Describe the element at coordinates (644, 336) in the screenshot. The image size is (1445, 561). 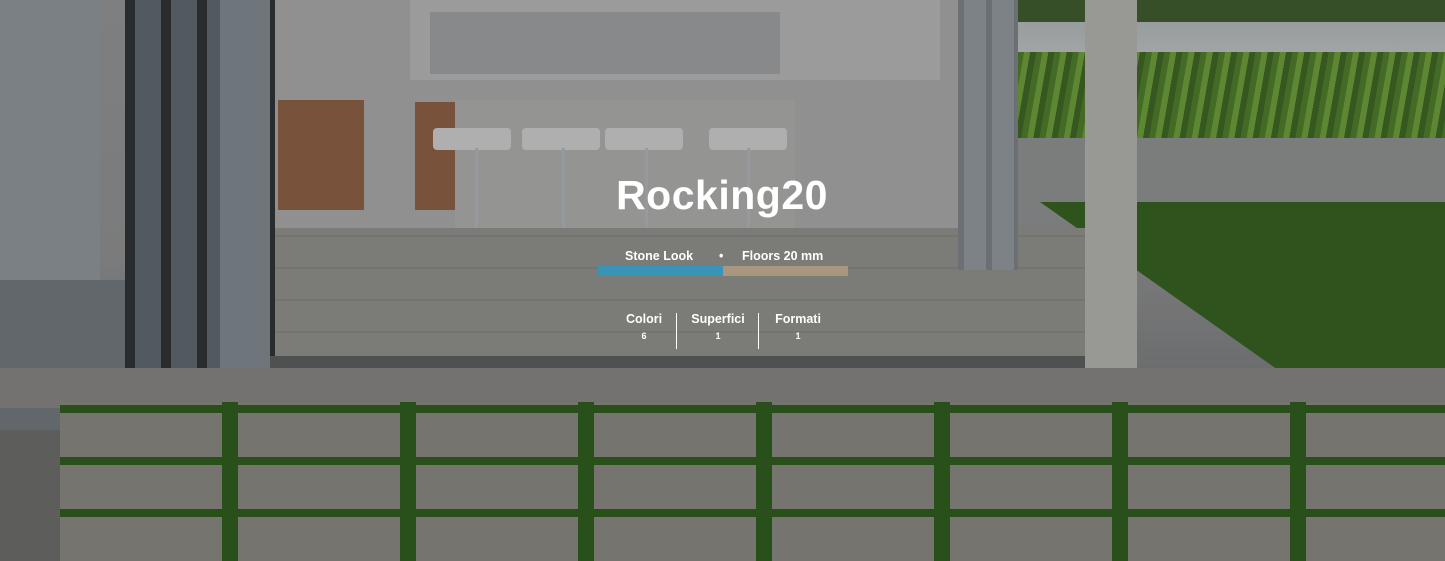
I see `stat-value: 6` at that location.